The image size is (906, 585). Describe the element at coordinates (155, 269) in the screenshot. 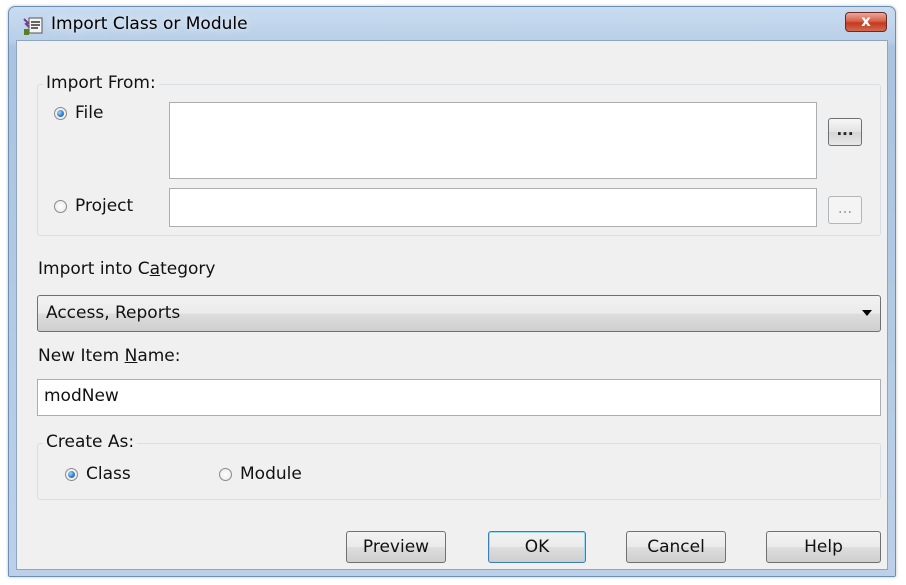

I see `category-label-accel: a` at that location.